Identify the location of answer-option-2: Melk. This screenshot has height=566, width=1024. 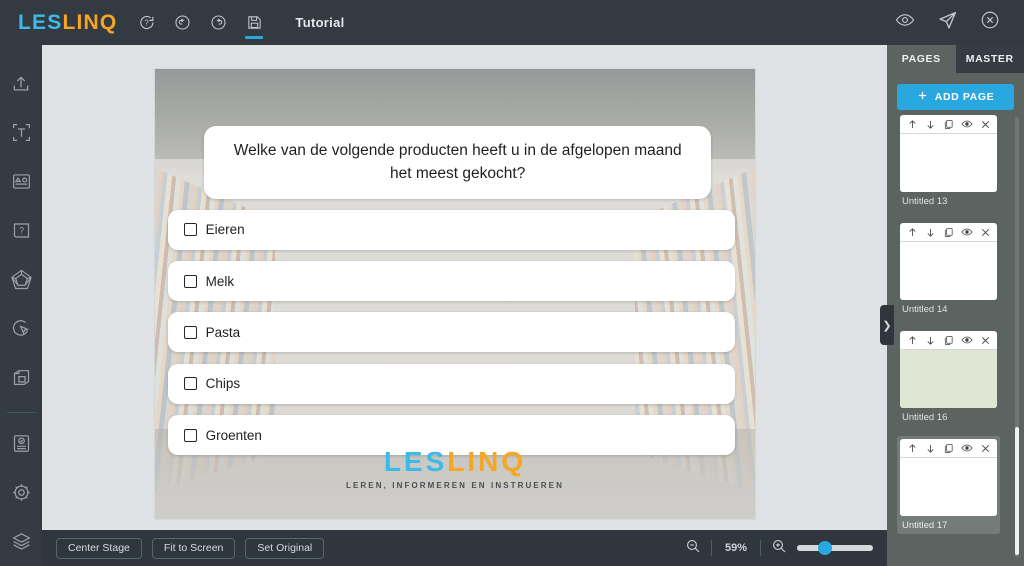
(451, 281).